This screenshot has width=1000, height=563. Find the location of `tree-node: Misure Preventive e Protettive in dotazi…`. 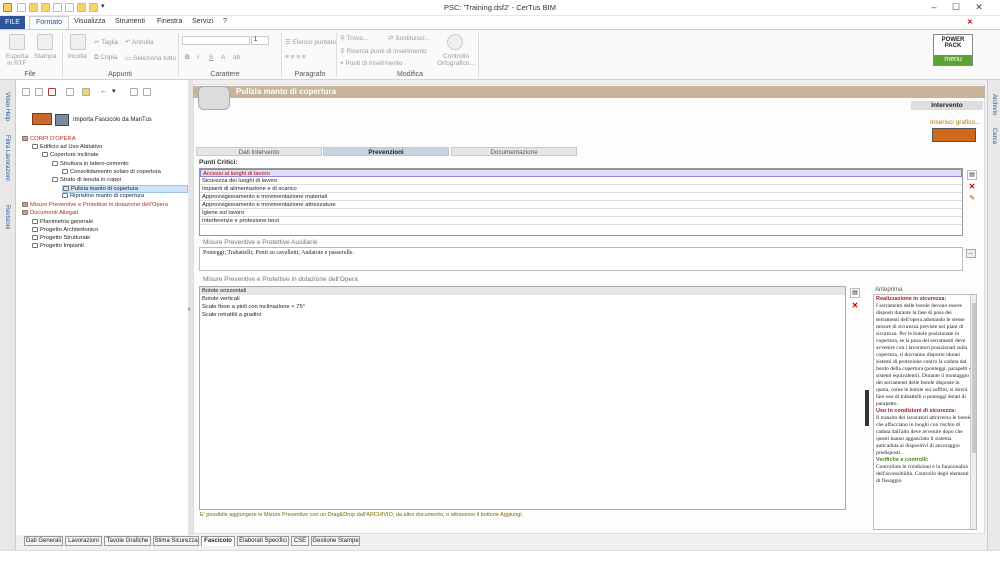

tree-node: Misure Preventive e Protettive in dotazi… is located at coordinates (95, 205).